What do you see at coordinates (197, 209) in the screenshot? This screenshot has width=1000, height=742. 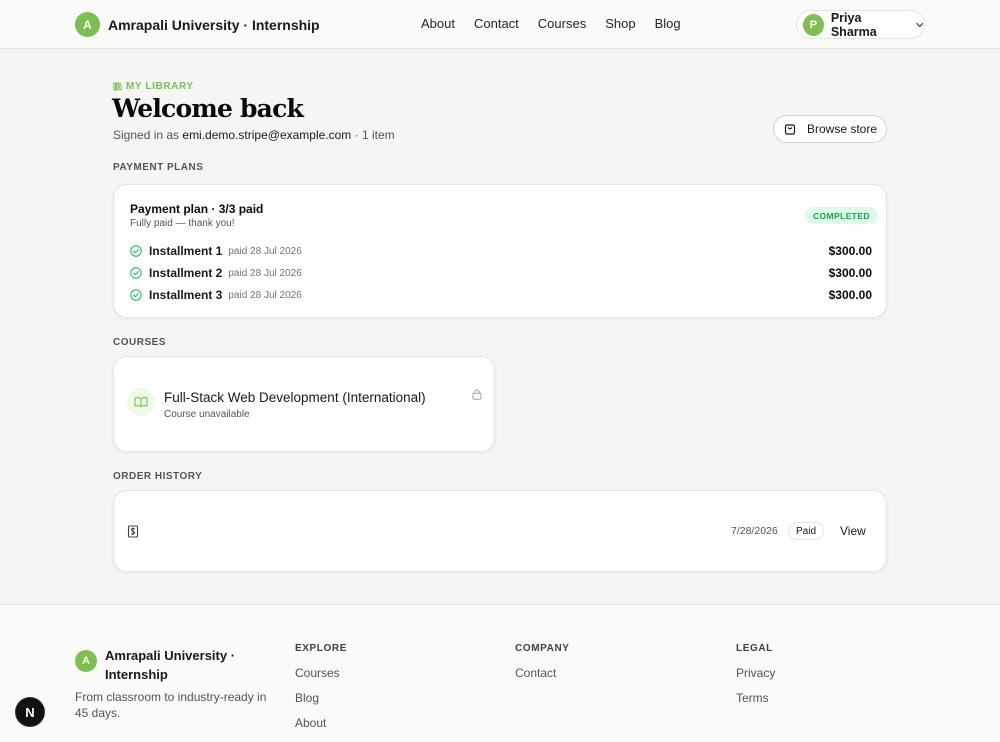 I see `plan-title: Payment plan · 3/3 paid` at bounding box center [197, 209].